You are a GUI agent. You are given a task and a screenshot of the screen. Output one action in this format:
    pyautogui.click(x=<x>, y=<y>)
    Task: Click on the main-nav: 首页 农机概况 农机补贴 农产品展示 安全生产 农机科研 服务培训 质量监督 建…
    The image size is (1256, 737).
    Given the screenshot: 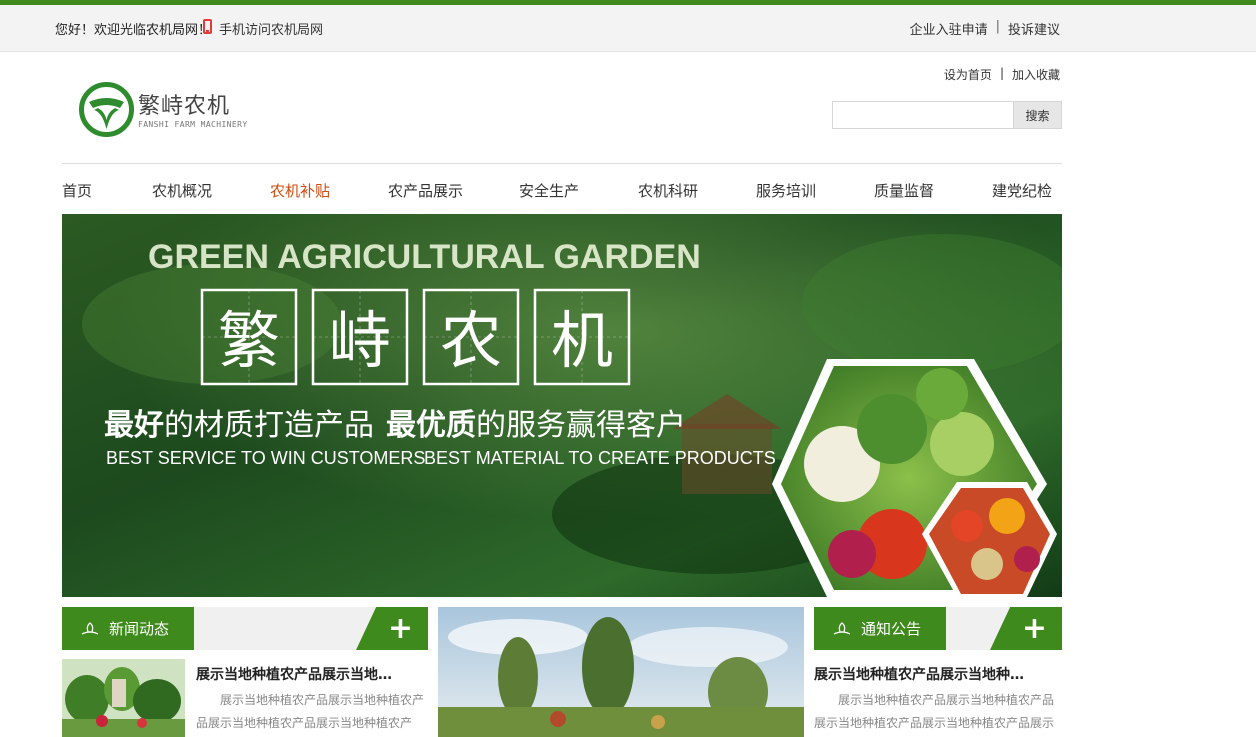 What is the action you would take?
    pyautogui.click(x=562, y=191)
    